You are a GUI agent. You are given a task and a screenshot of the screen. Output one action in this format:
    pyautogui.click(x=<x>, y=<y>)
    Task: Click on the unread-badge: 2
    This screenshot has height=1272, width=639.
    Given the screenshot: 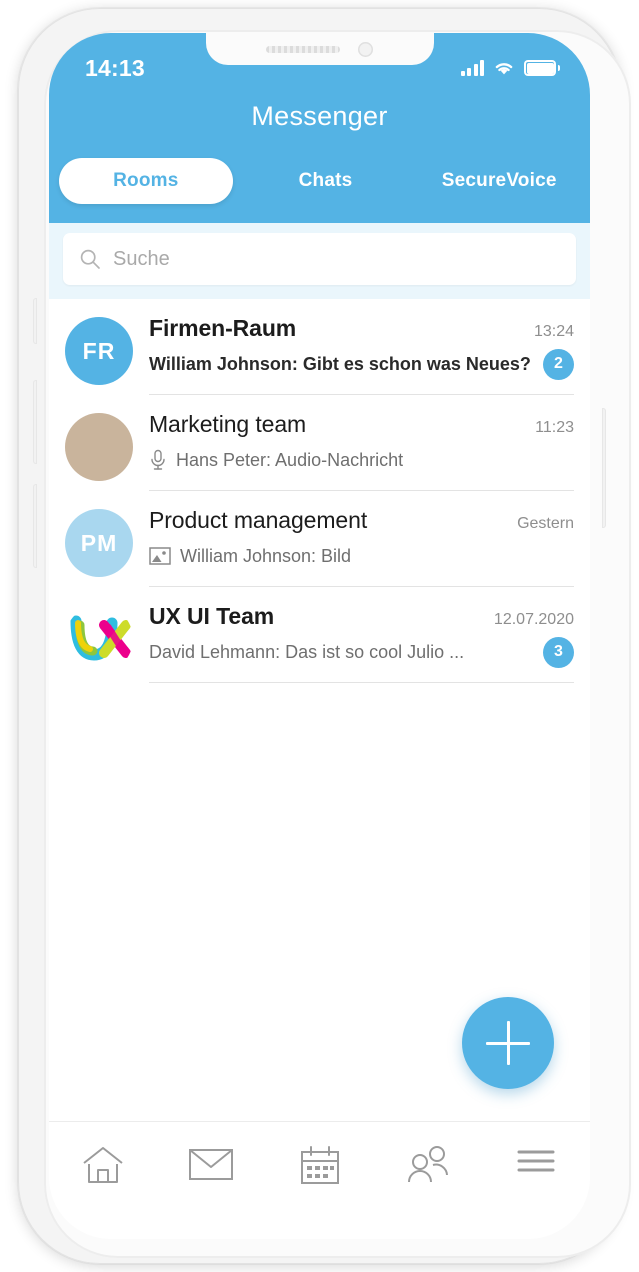 What is the action you would take?
    pyautogui.click(x=558, y=364)
    